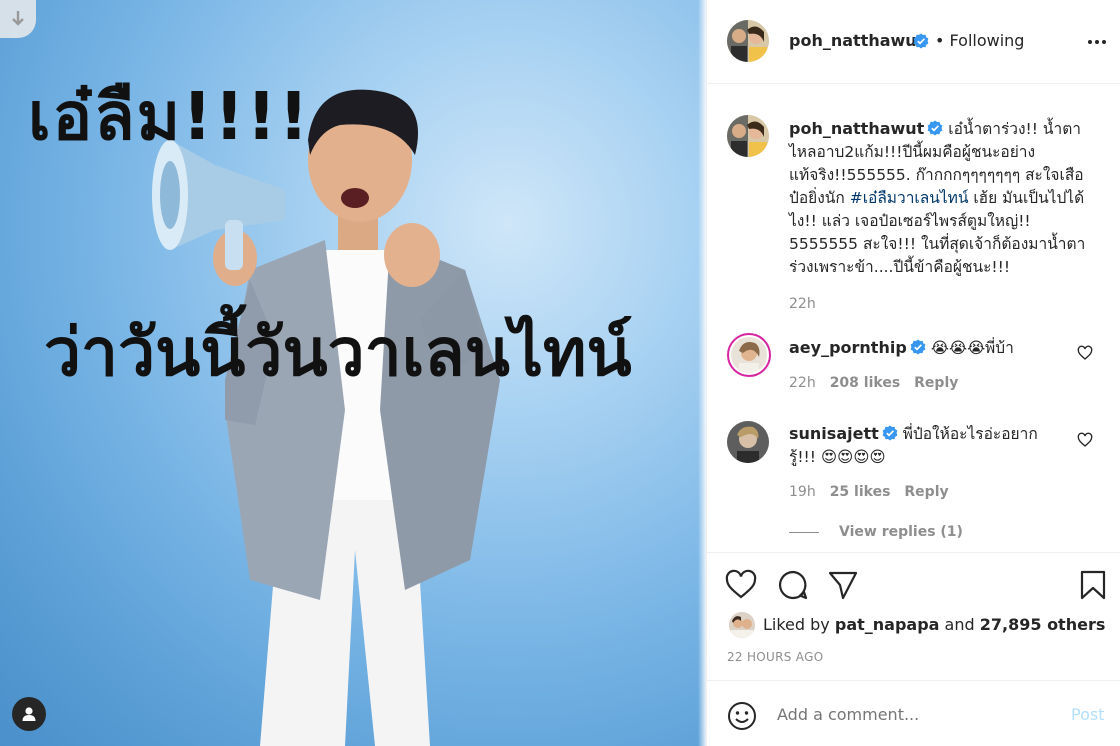 This screenshot has width=1120, height=746. What do you see at coordinates (742, 716) in the screenshot?
I see `emoji-smiley-icon` at bounding box center [742, 716].